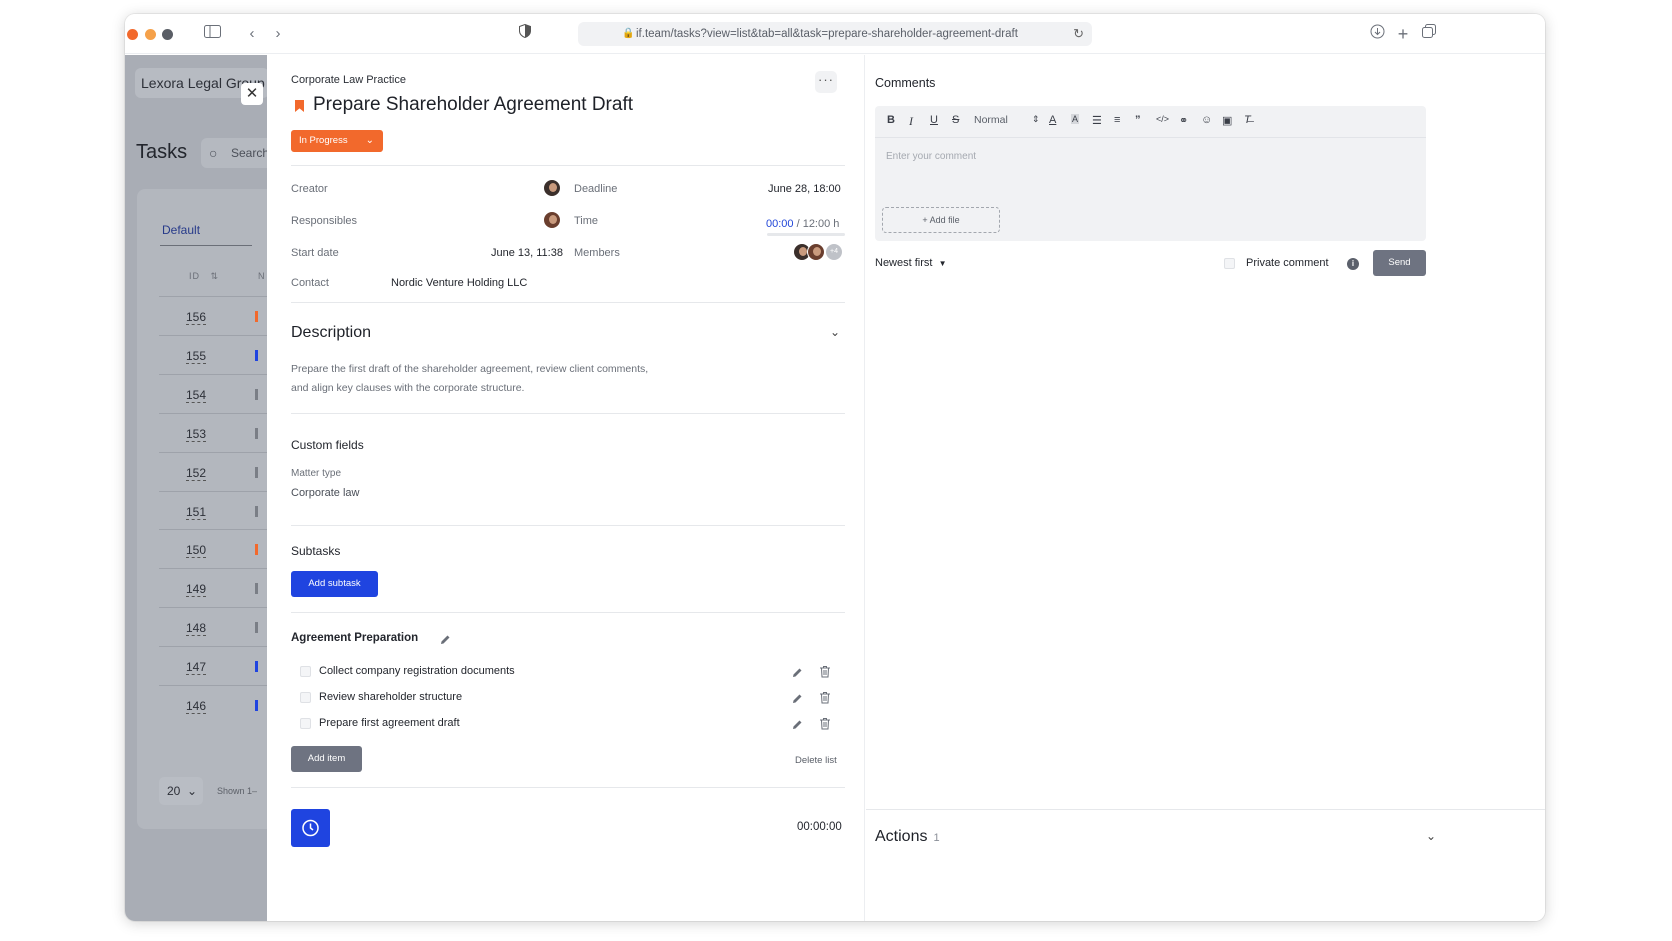 This screenshot has height=941, width=1672. I want to click on more-options-button: ···, so click(826, 82).